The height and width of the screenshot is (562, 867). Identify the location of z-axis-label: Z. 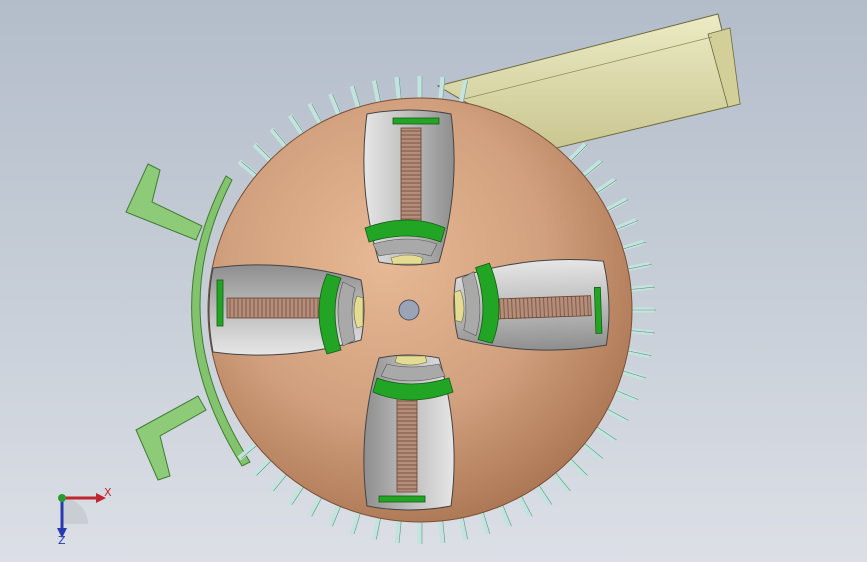
(62, 540).